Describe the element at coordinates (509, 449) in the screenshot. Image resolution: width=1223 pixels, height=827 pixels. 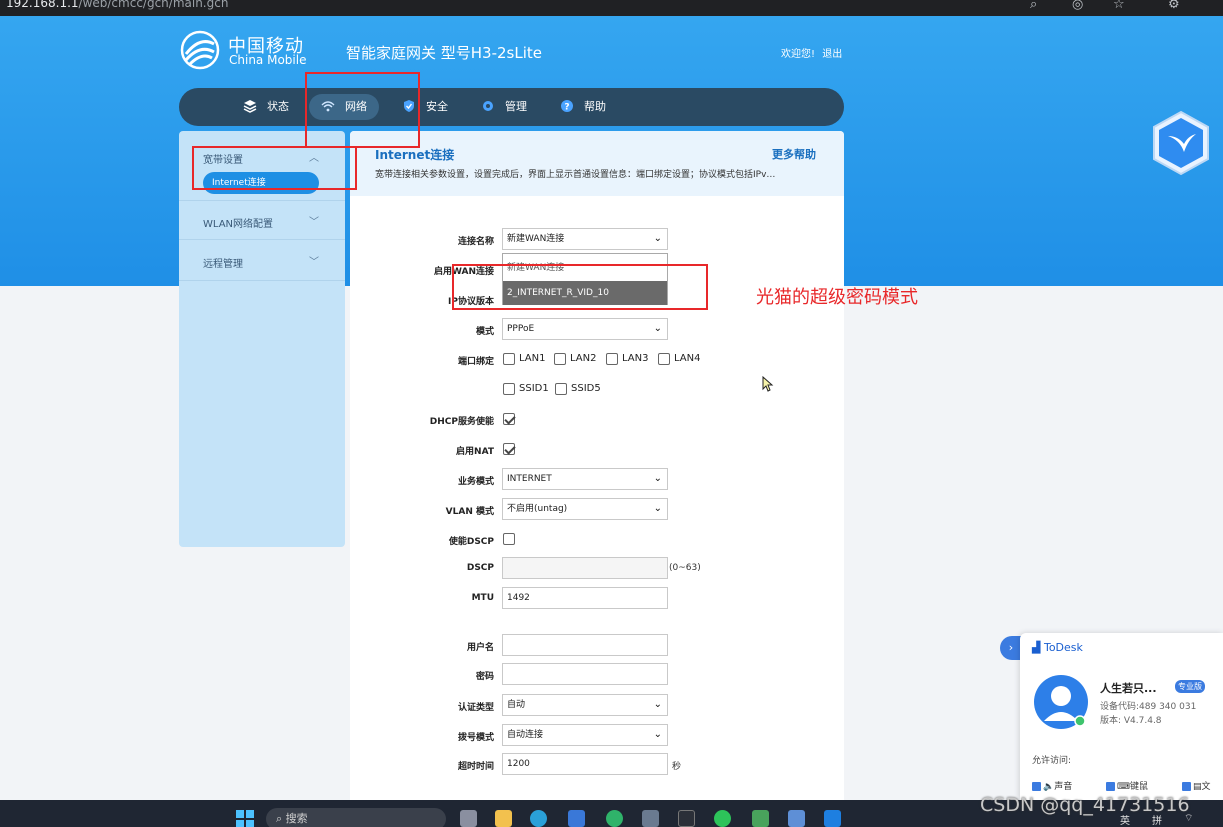
I see `nat-checkbox` at that location.